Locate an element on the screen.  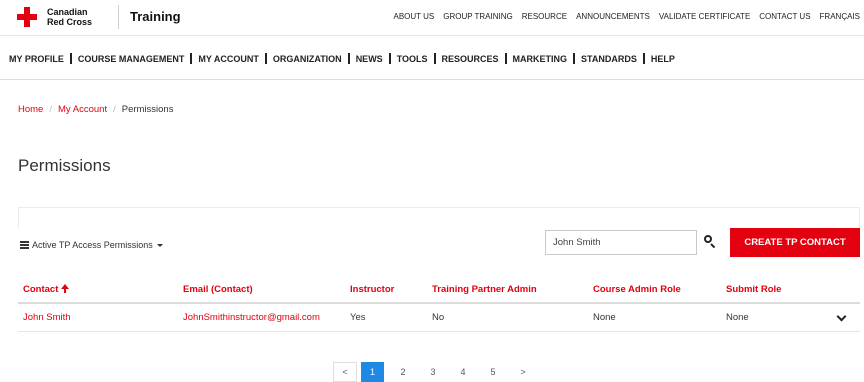
chevron-down-icon is located at coordinates (842, 318).